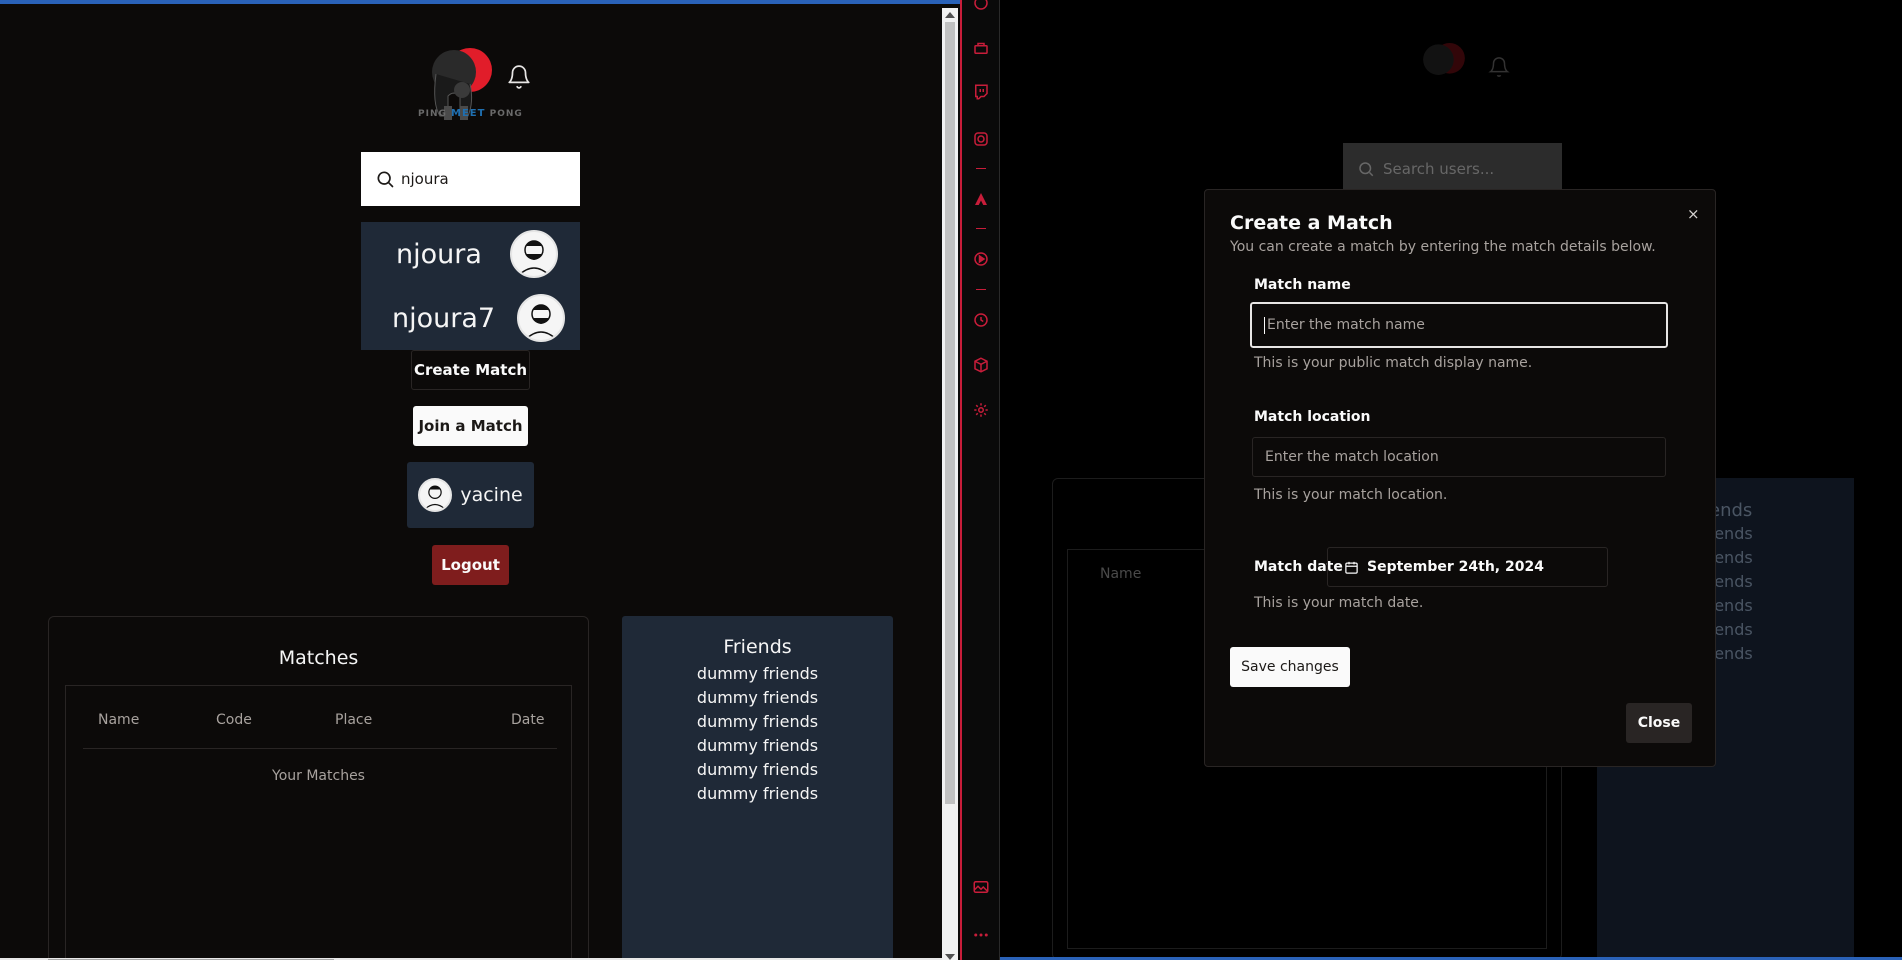  I want to click on search-result-item: njoura7, so click(470, 318).